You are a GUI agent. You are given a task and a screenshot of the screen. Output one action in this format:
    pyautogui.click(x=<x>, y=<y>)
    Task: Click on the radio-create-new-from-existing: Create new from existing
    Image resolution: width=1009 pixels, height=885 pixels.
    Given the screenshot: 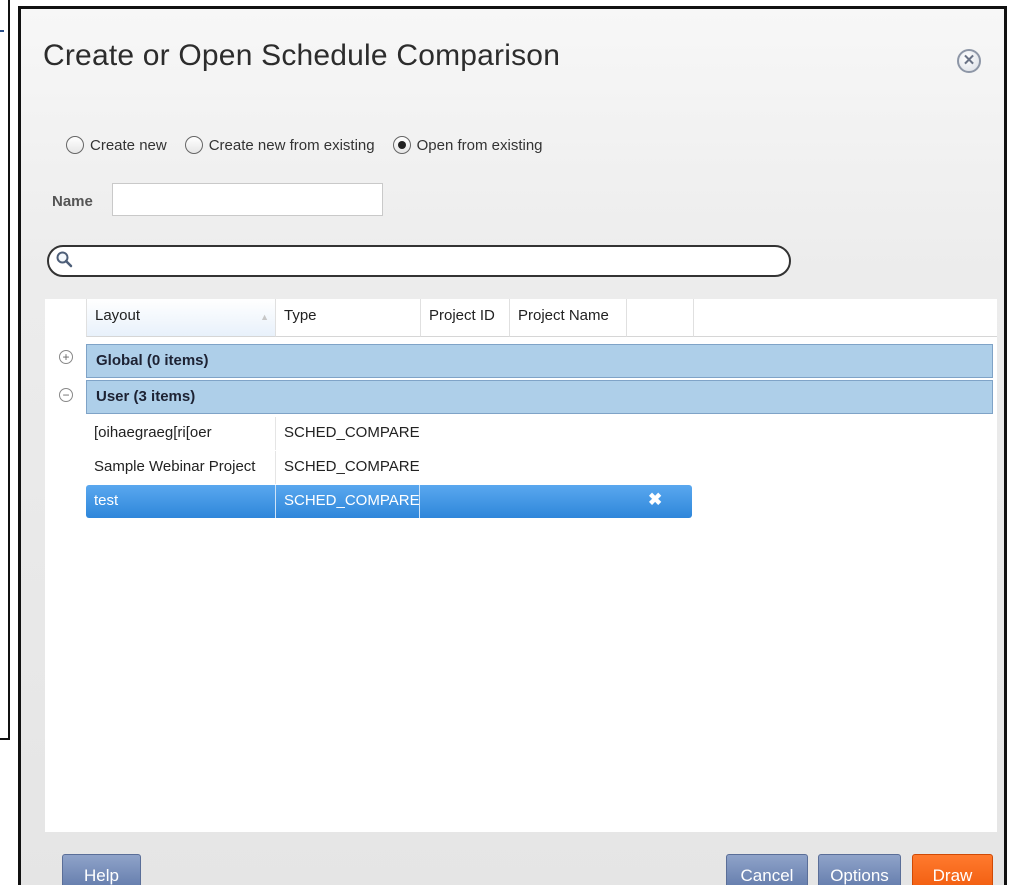 What is the action you would take?
    pyautogui.click(x=279, y=145)
    